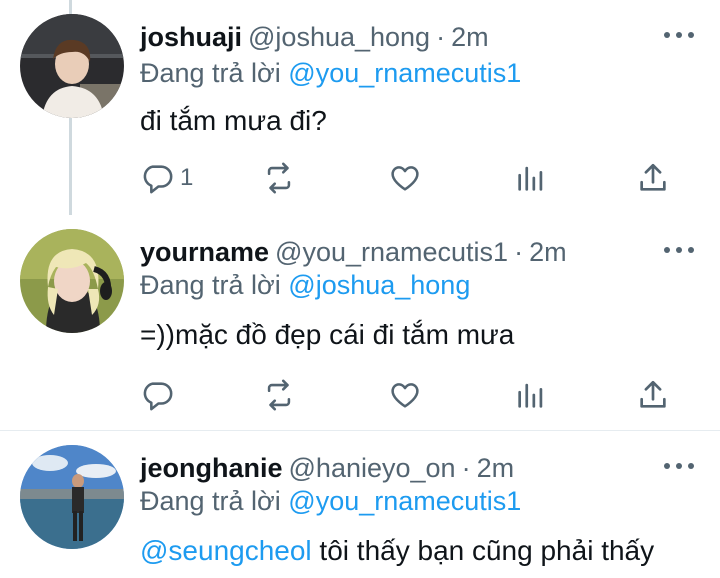 The height and width of the screenshot is (578, 720). I want to click on tweet-text: @seungcheol tôi thấy bạn cũng phải thấy, so click(397, 551).